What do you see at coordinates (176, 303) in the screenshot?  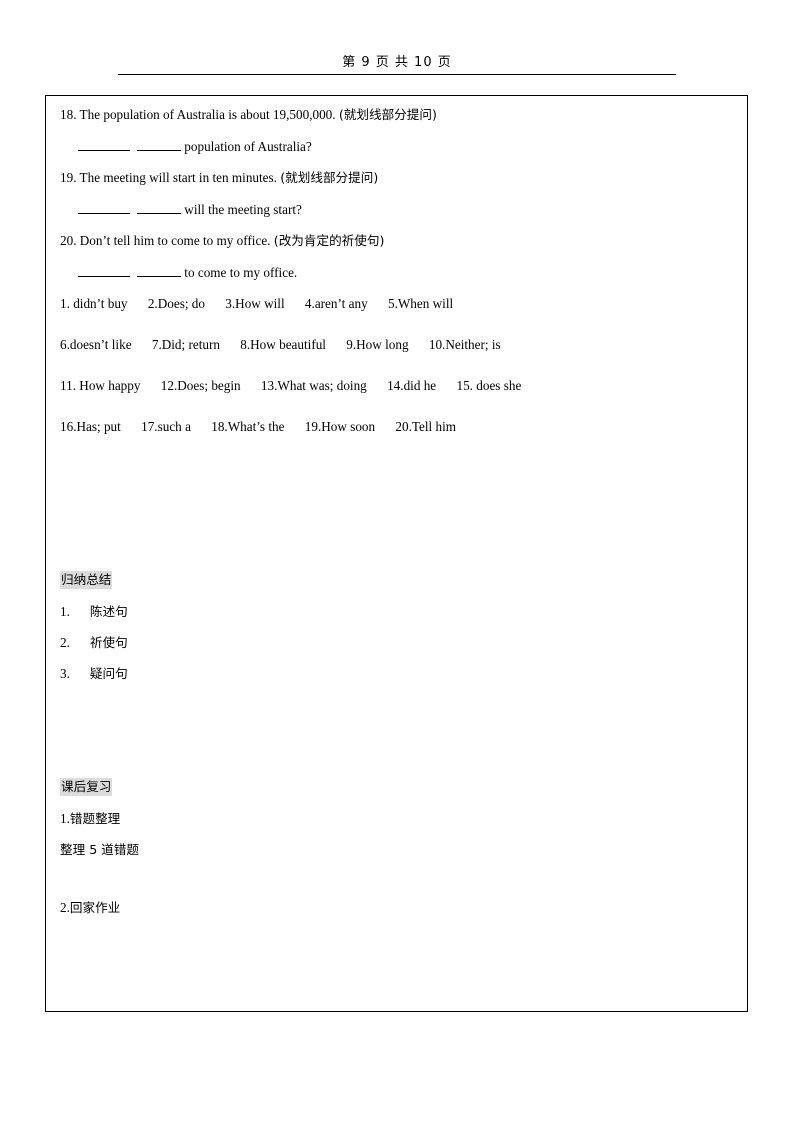 I see `answer-key-item: 2.Does; do` at bounding box center [176, 303].